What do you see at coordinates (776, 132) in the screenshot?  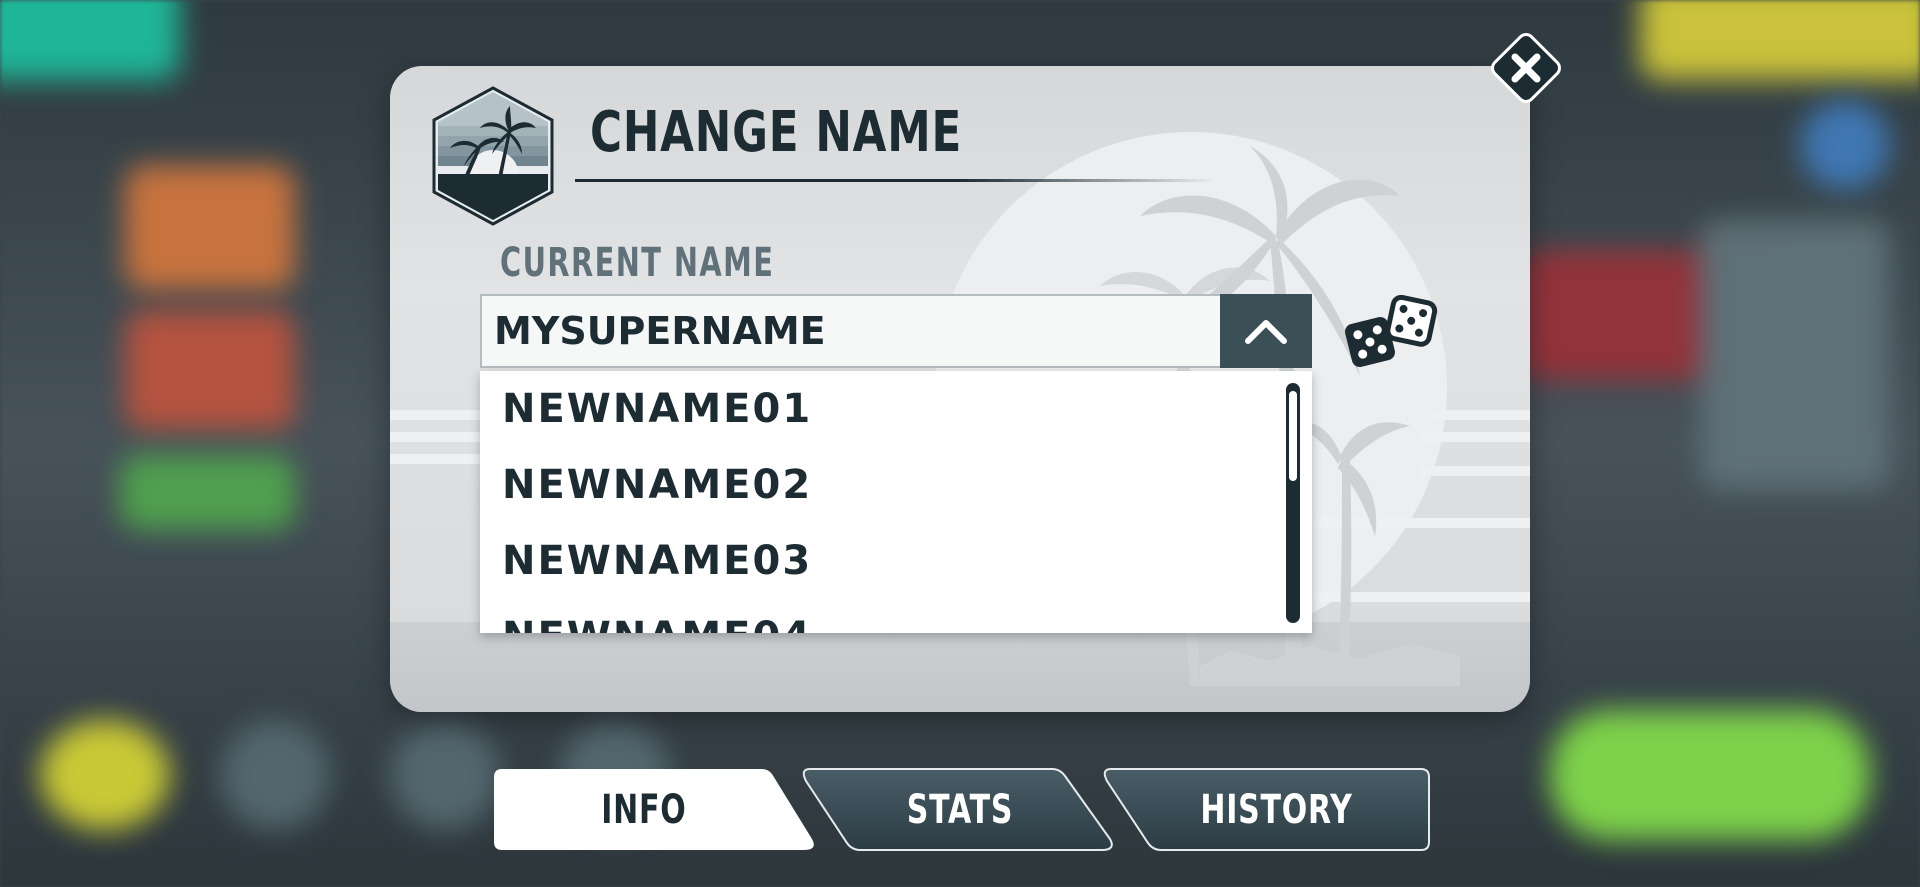 I see `dialog-title: CHANGE NAME` at bounding box center [776, 132].